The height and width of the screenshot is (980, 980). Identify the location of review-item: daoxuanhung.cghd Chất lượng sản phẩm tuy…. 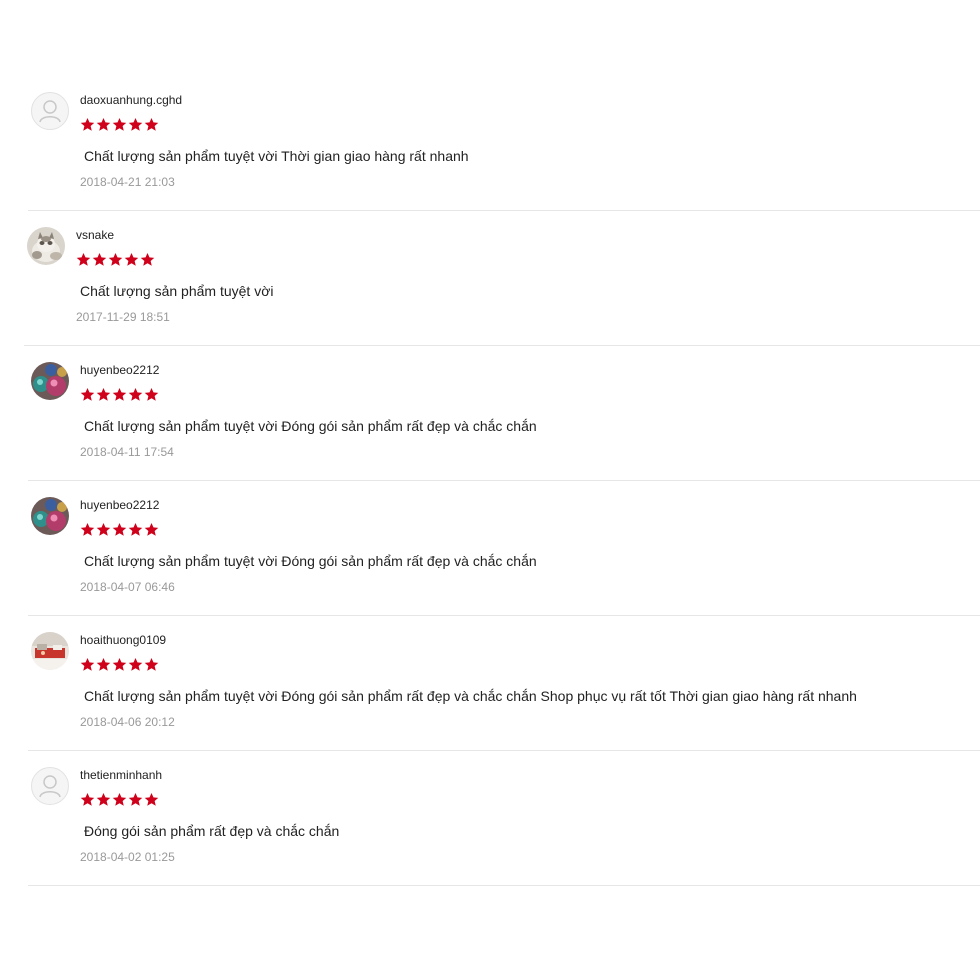
(504, 143).